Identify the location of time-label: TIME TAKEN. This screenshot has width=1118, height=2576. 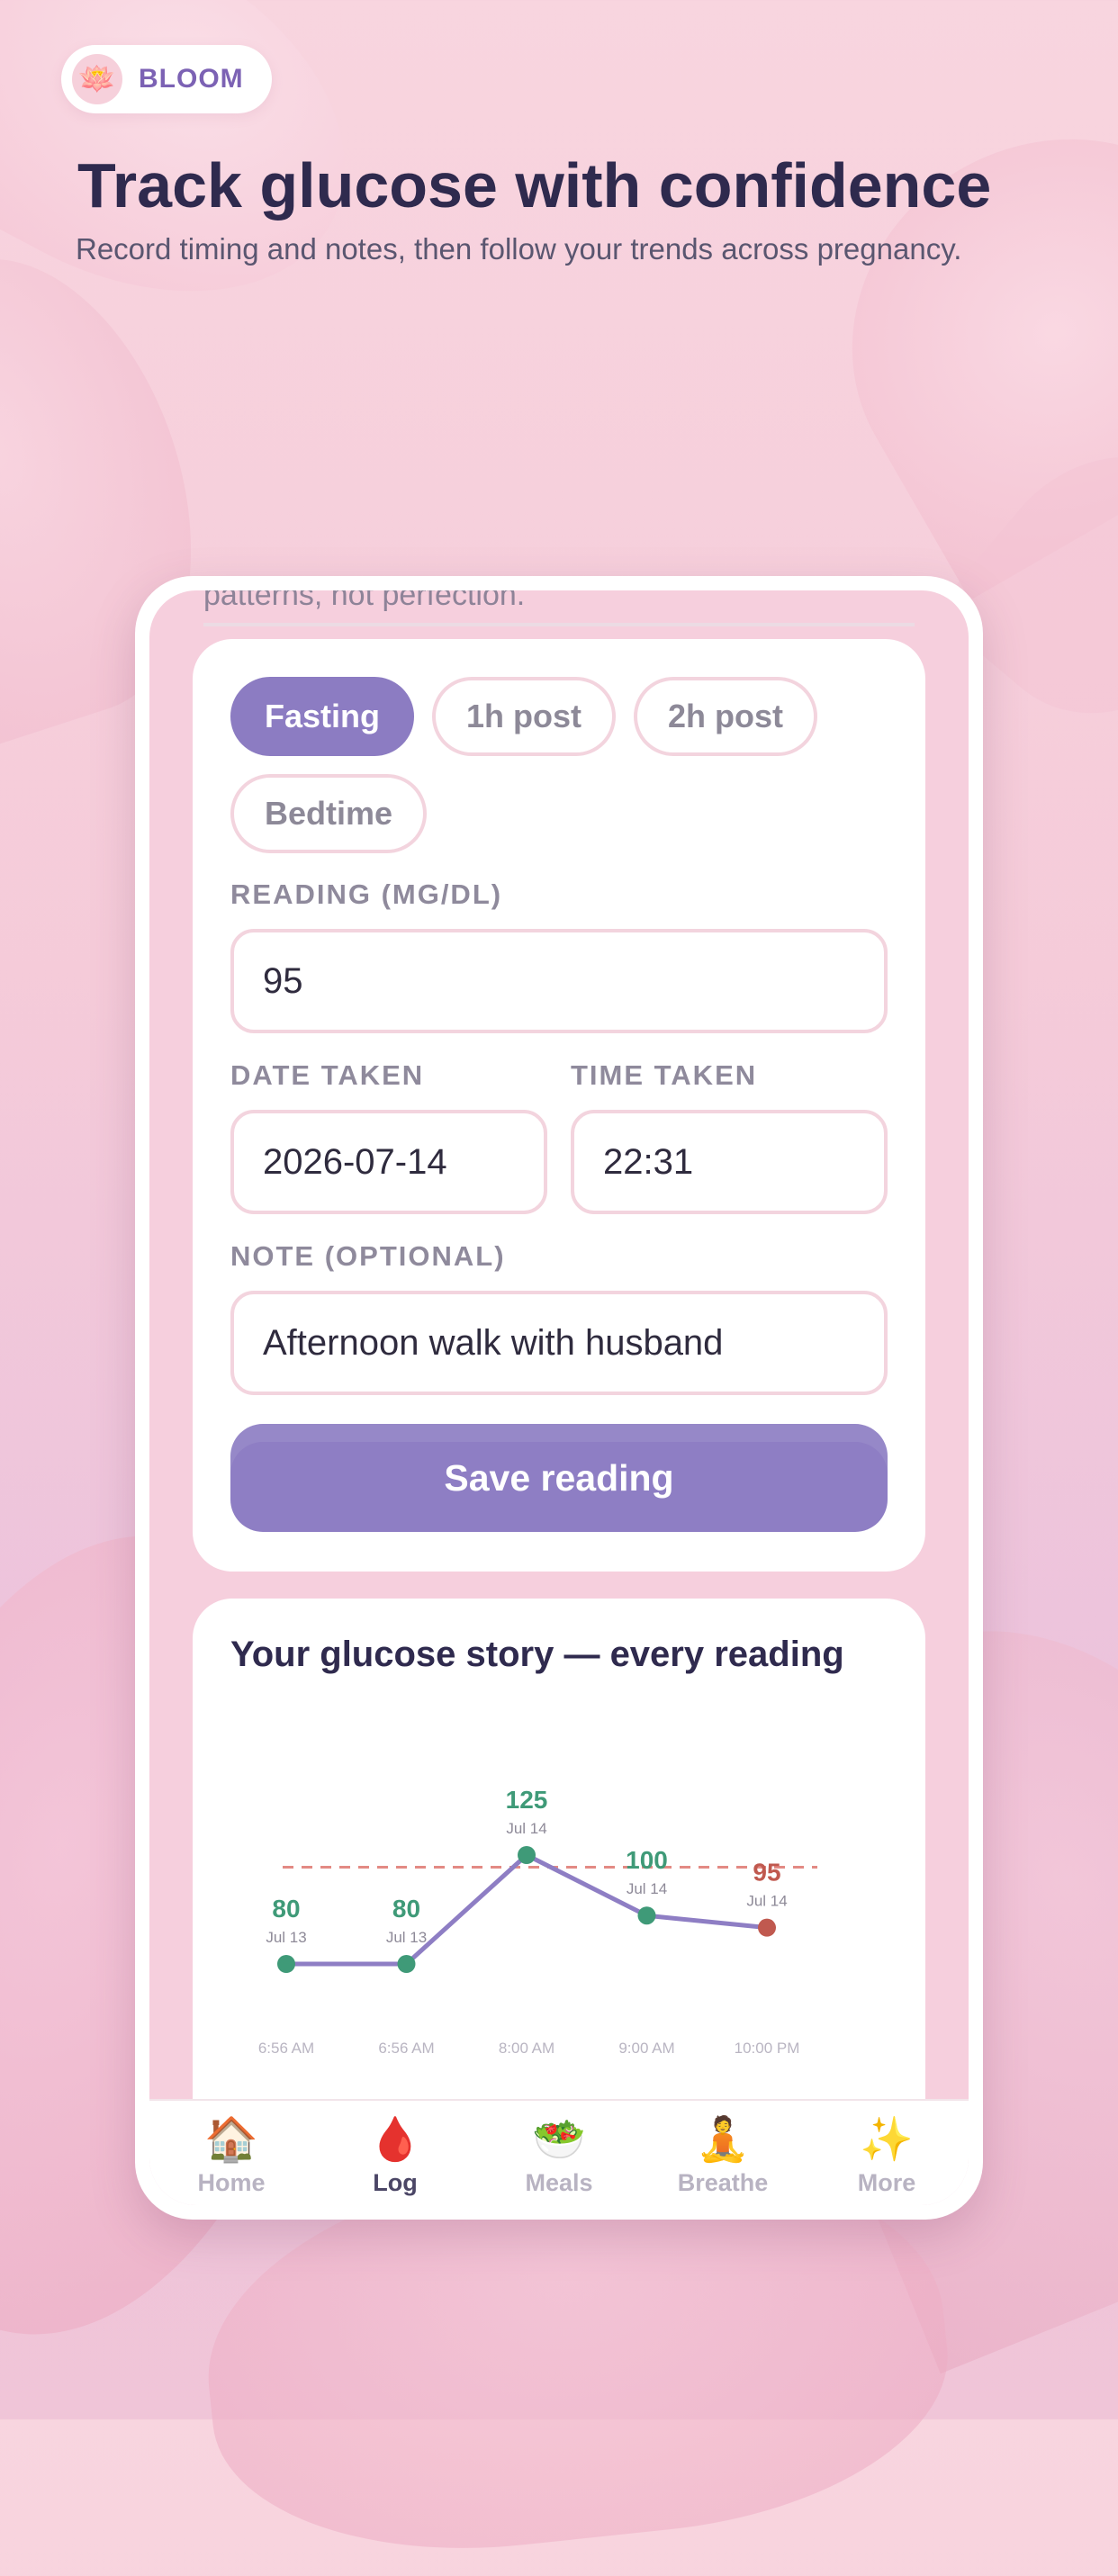
(665, 1075).